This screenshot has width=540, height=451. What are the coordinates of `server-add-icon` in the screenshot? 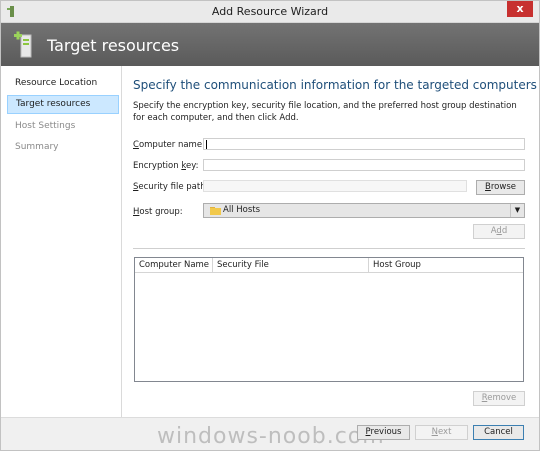 It's located at (23, 44).